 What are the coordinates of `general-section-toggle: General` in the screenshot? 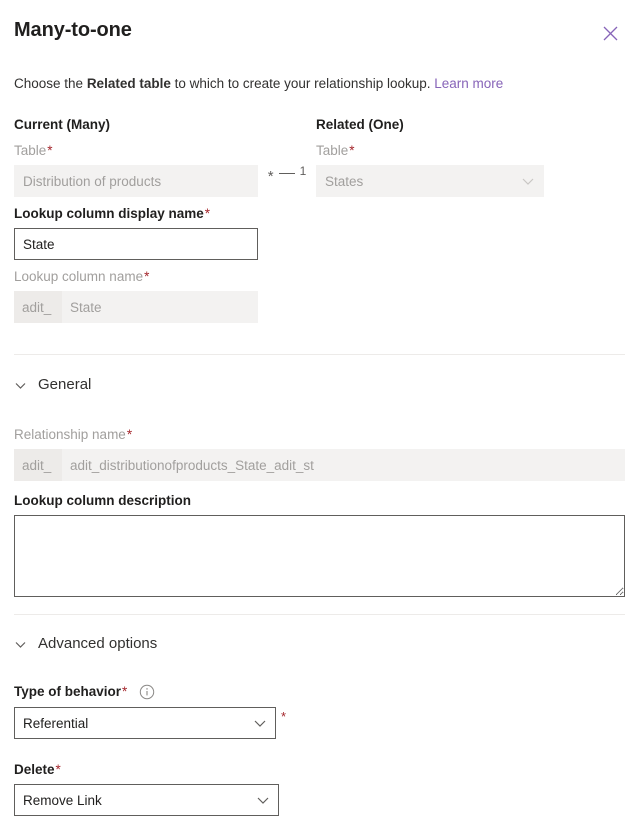 It's located at (319, 385).